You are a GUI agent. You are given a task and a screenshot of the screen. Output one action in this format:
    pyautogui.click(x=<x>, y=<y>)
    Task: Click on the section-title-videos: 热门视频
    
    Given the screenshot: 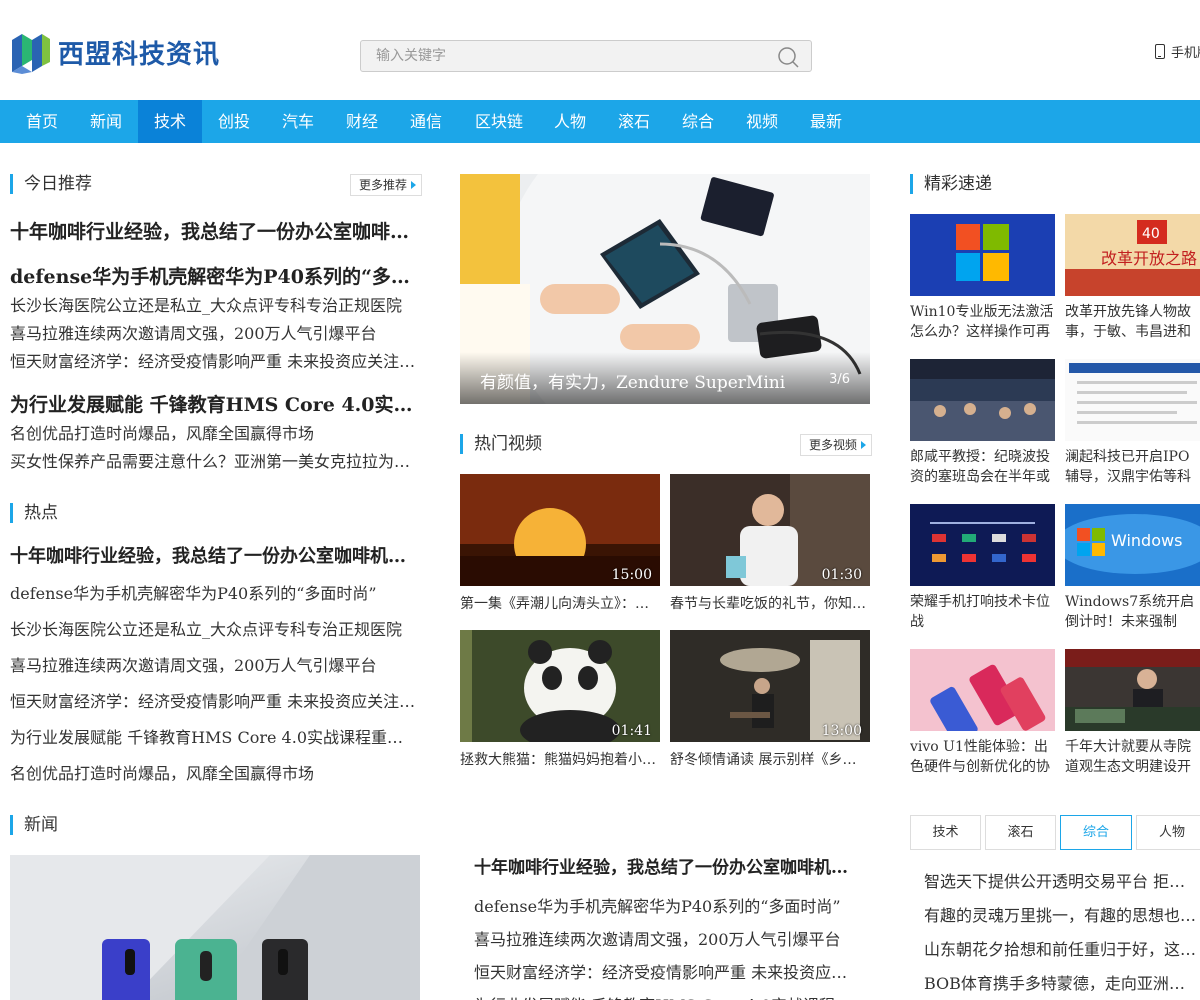 What is the action you would take?
    pyautogui.click(x=501, y=444)
    